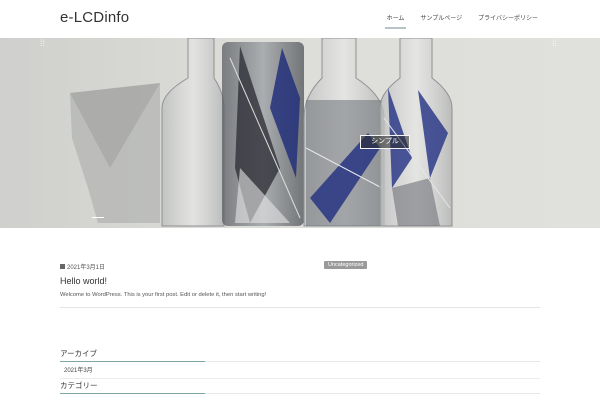 This screenshot has width=600, height=400. I want to click on nav-item-home: ホーム, so click(395, 21).